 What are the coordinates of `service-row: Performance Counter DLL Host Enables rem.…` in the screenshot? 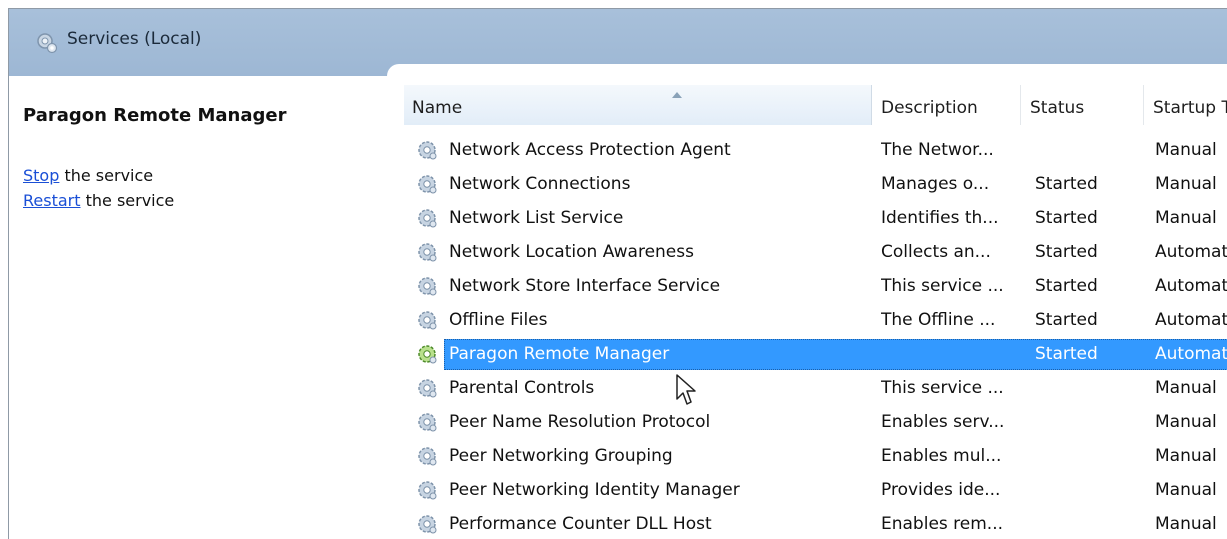 It's located at (815, 523).